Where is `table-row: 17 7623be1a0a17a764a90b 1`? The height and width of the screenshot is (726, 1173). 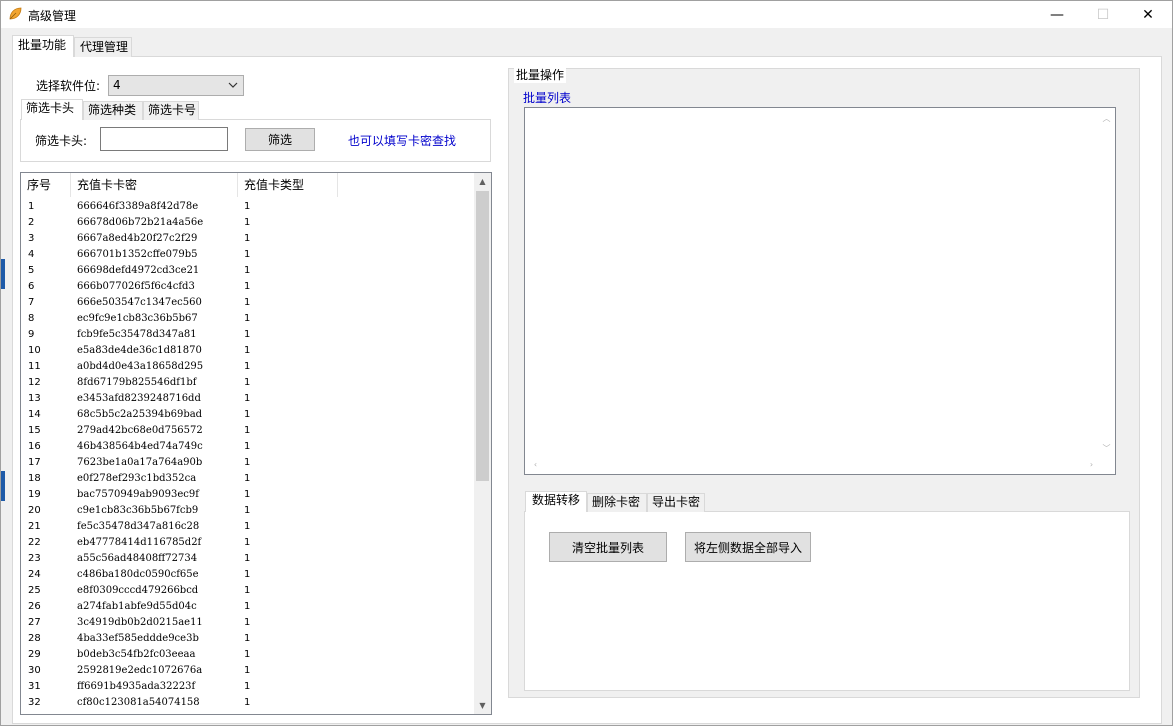 table-row: 17 7623be1a0a17a764a90b 1 is located at coordinates (247, 463).